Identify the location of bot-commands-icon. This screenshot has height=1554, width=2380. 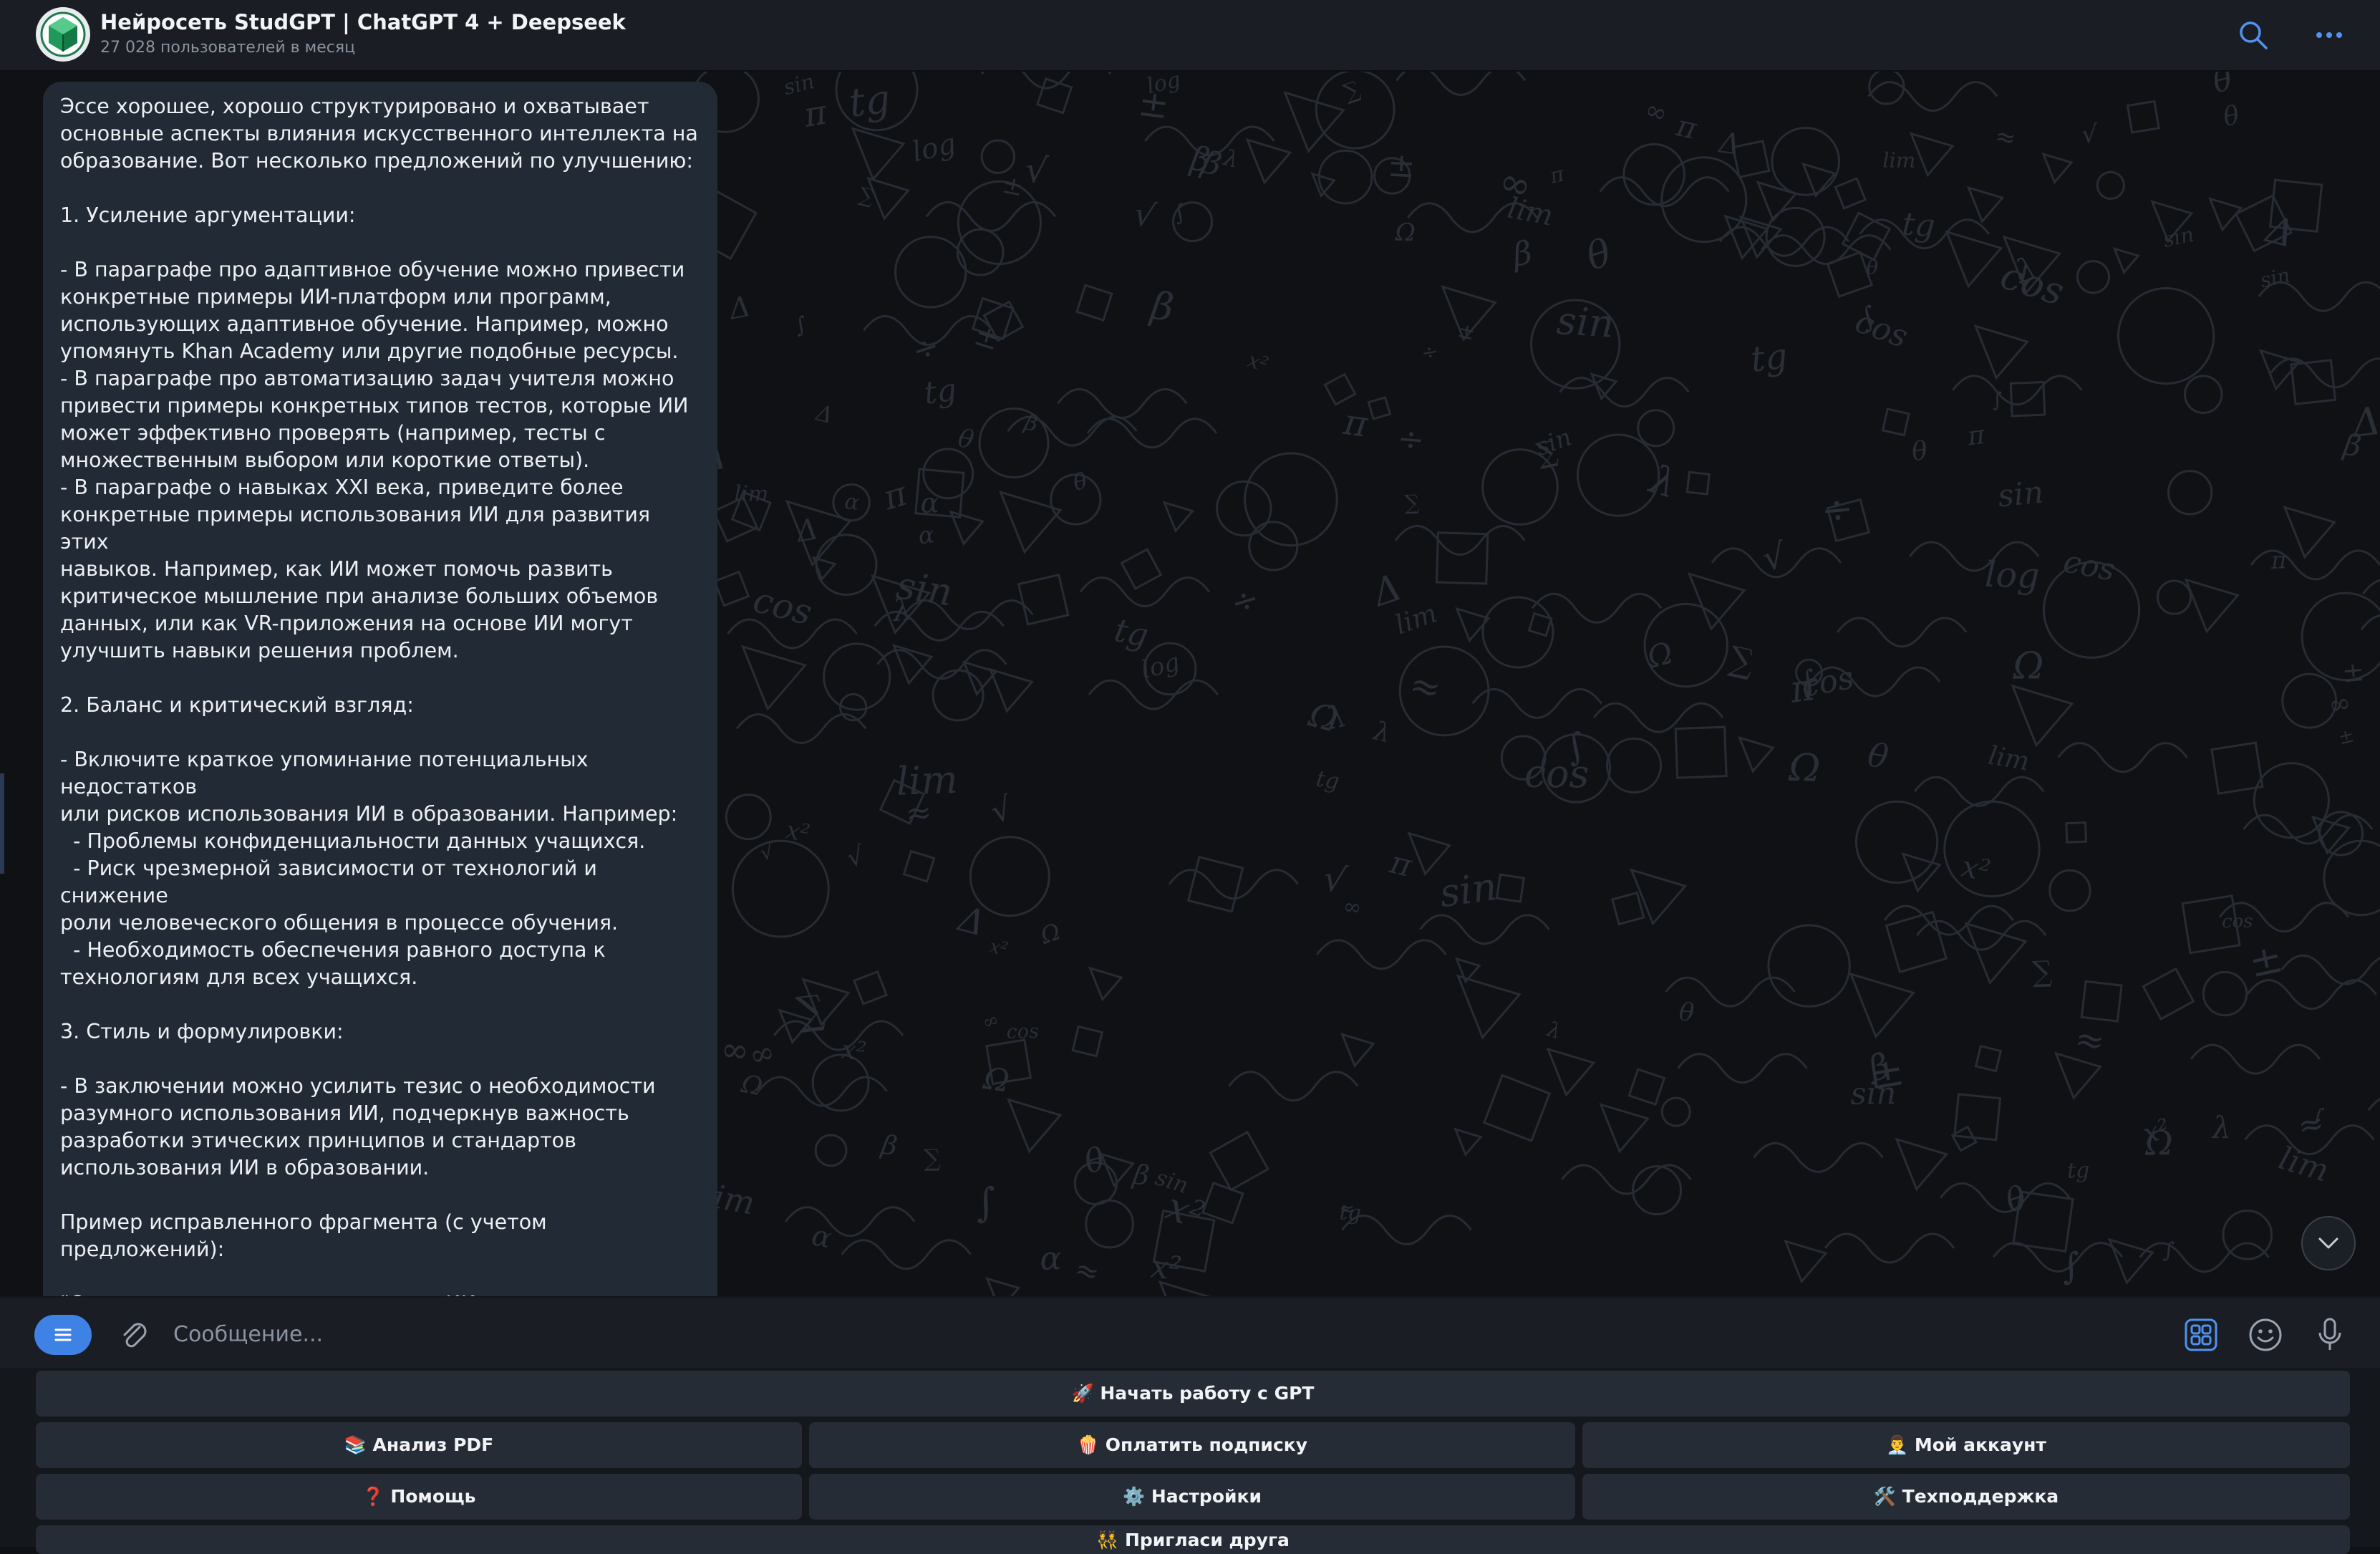
(2201, 1334).